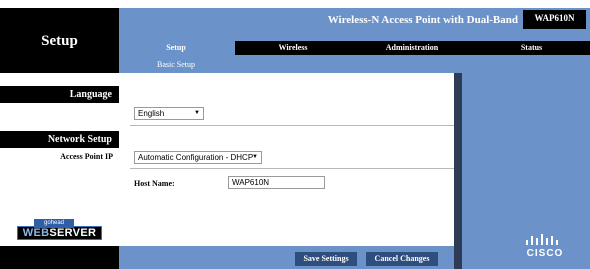 The height and width of the screenshot is (269, 590). I want to click on language-select: English ▼, so click(169, 113).